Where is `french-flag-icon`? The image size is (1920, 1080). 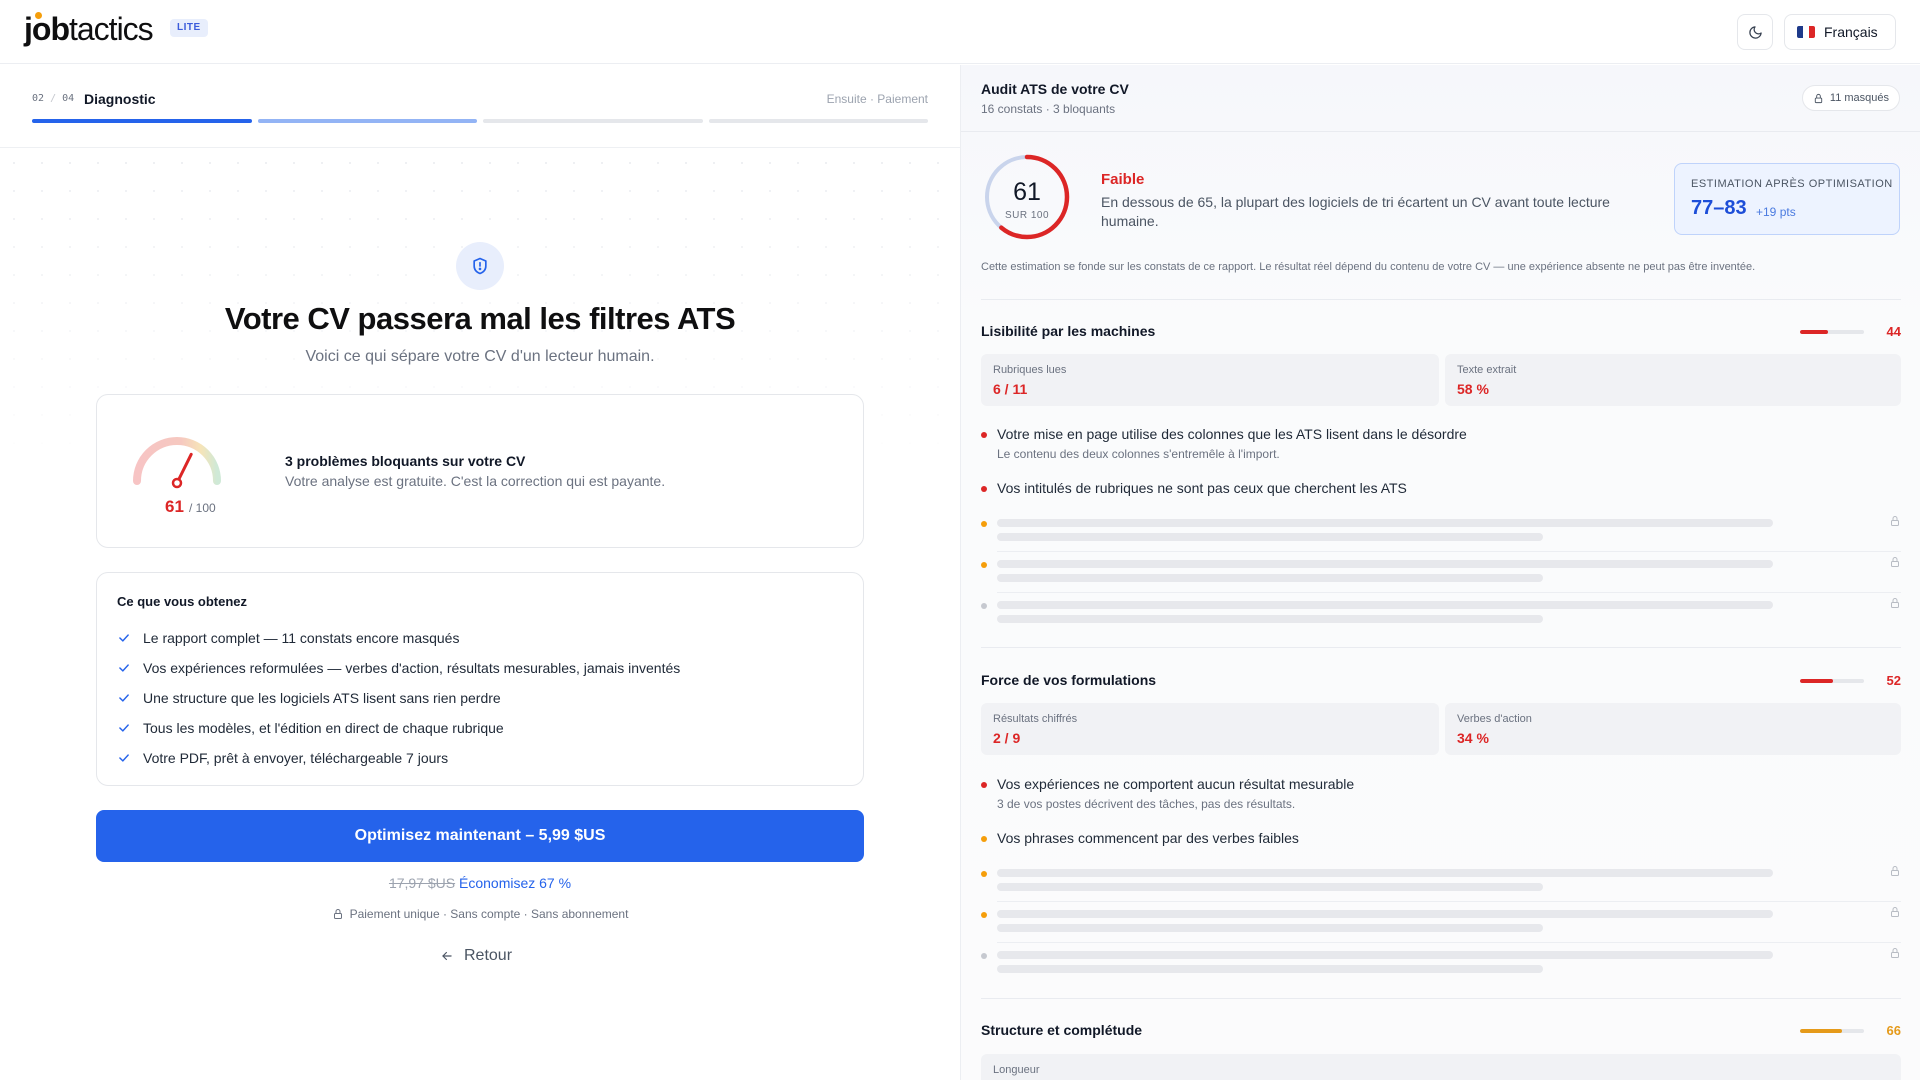
french-flag-icon is located at coordinates (1806, 32).